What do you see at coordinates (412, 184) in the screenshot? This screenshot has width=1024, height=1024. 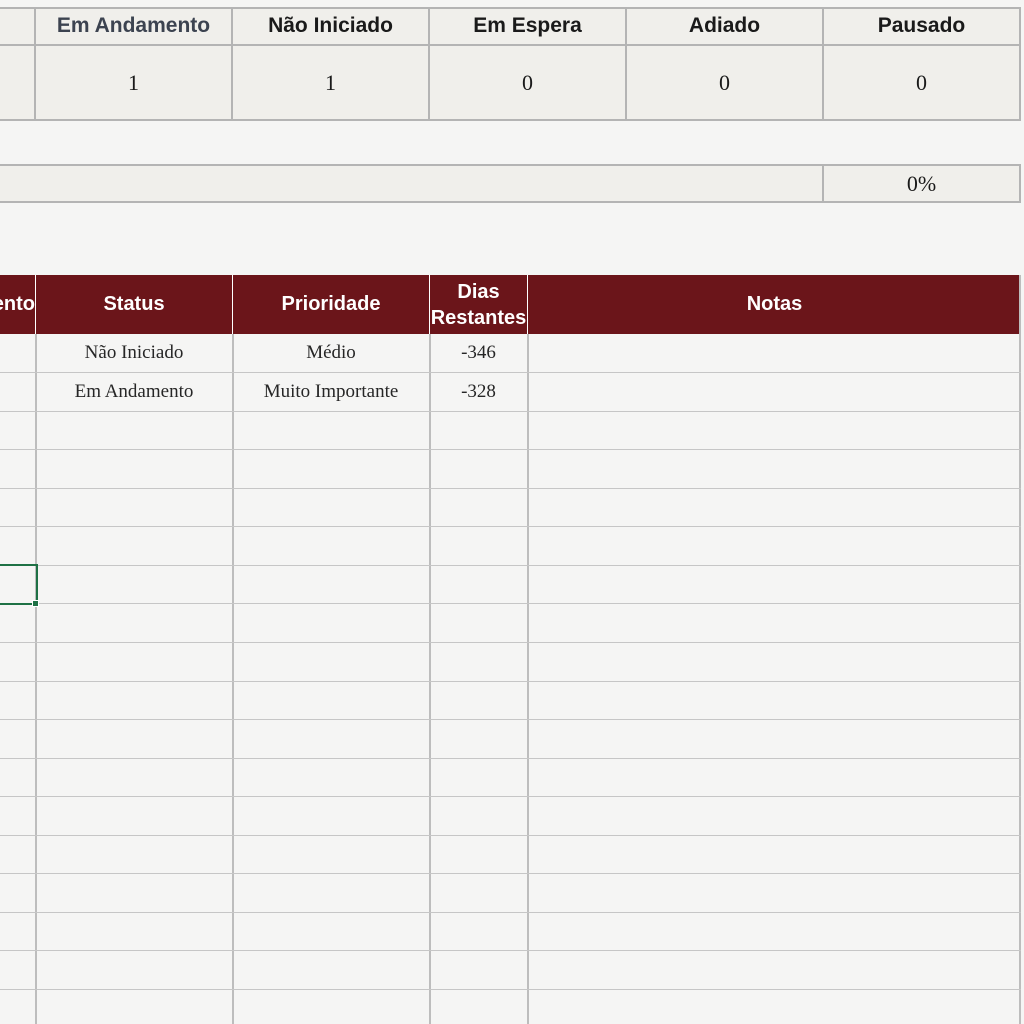 I see `progress-bar-cell` at bounding box center [412, 184].